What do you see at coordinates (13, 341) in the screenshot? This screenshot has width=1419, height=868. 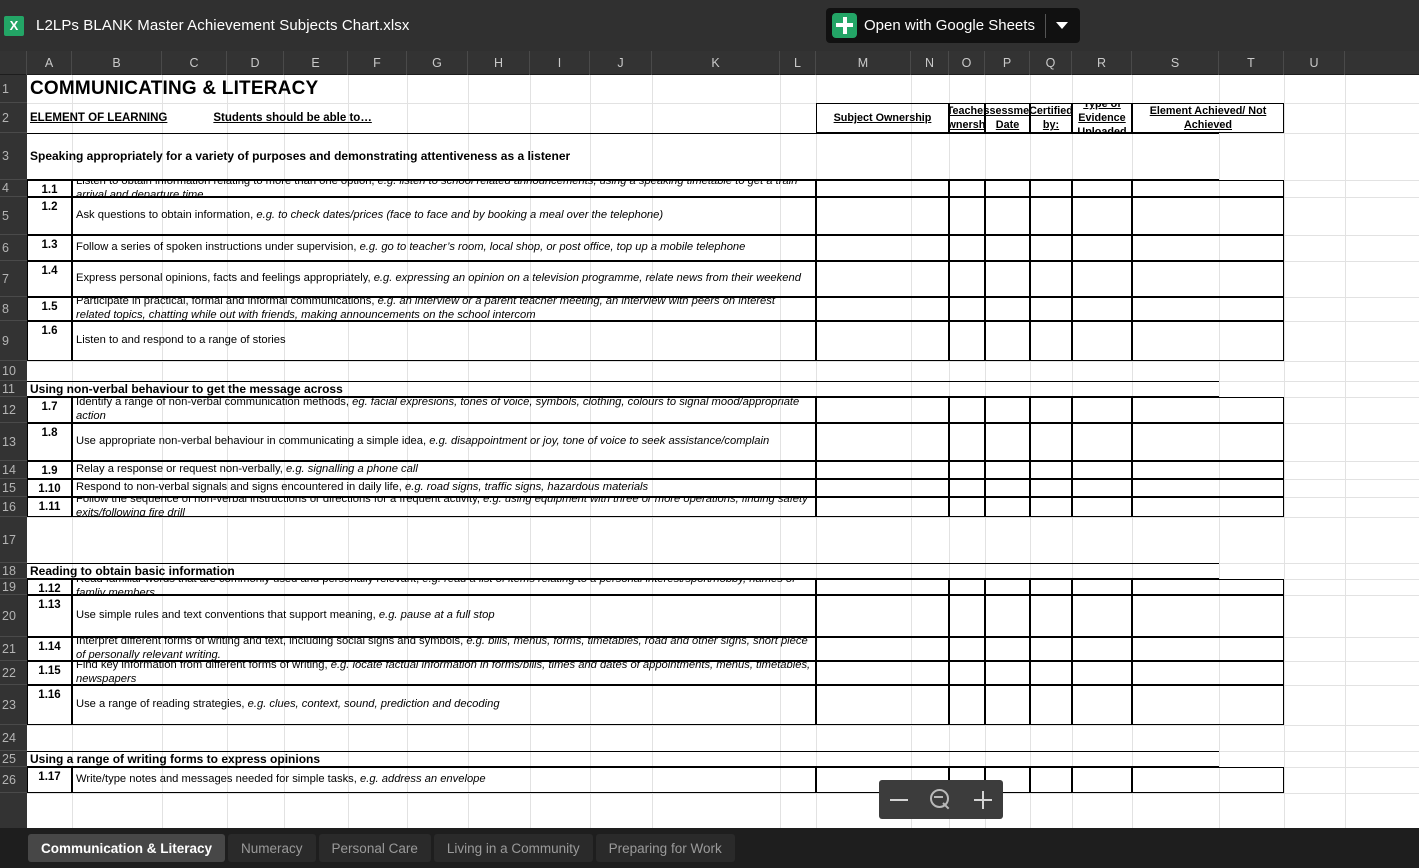 I see `row-header-9: 9` at bounding box center [13, 341].